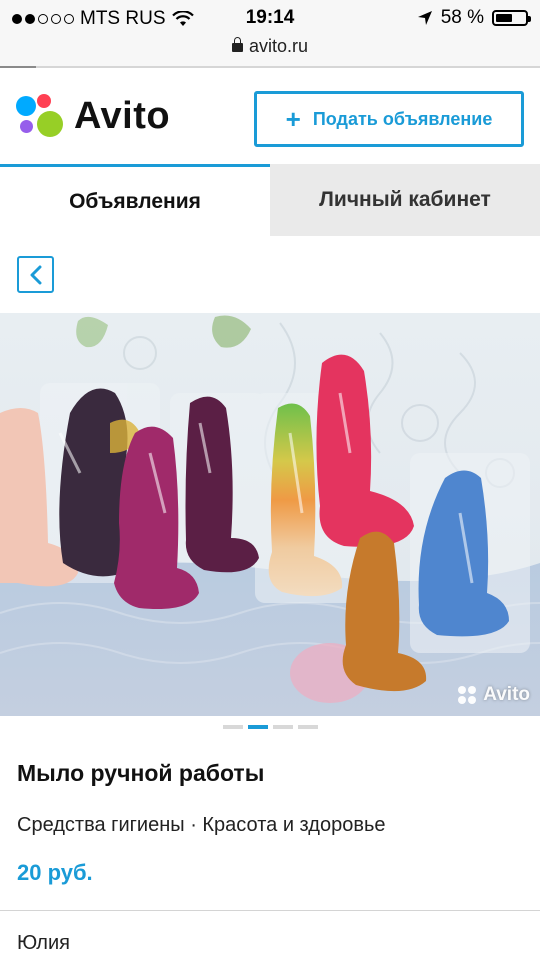 Image resolution: width=540 pixels, height=960 pixels. Describe the element at coordinates (201, 825) in the screenshot. I see `listing-category: Средства гигиены · Красота и здоровье` at that location.